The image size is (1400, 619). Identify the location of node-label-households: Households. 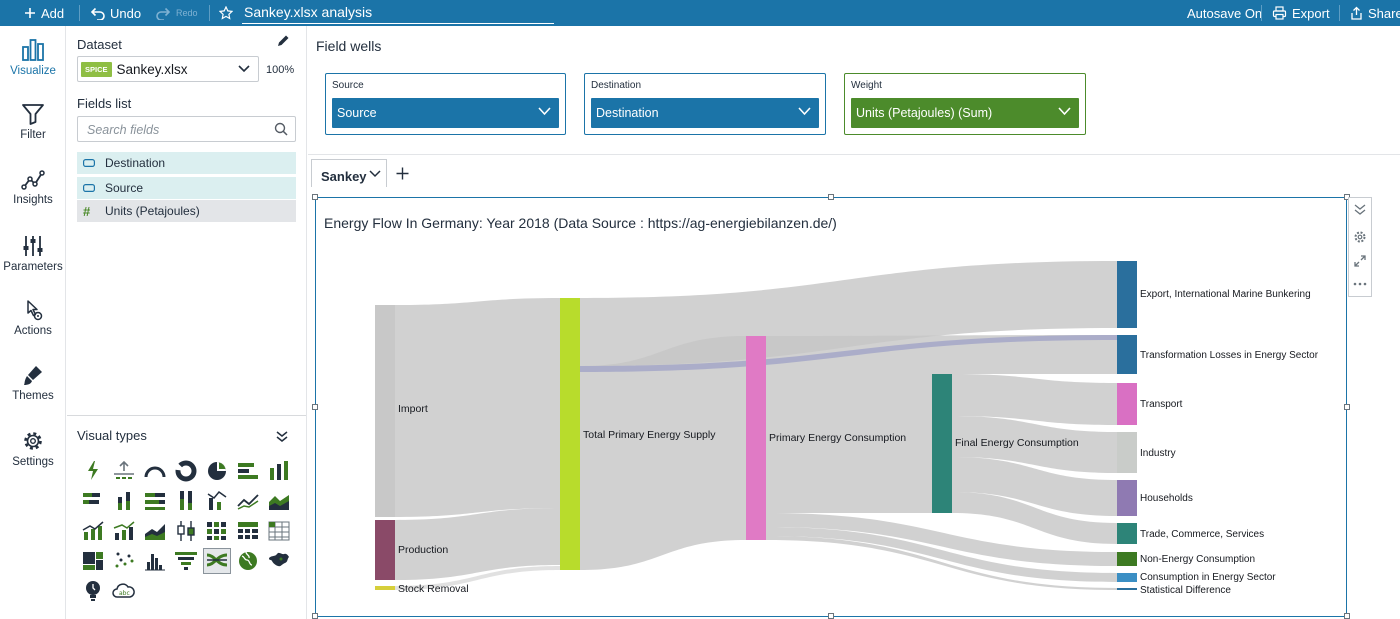
(1166, 498).